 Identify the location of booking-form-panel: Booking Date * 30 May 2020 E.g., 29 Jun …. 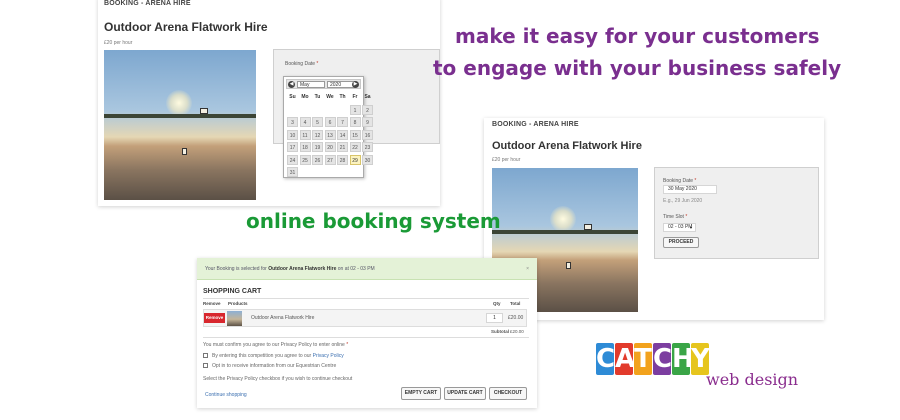
(736, 213).